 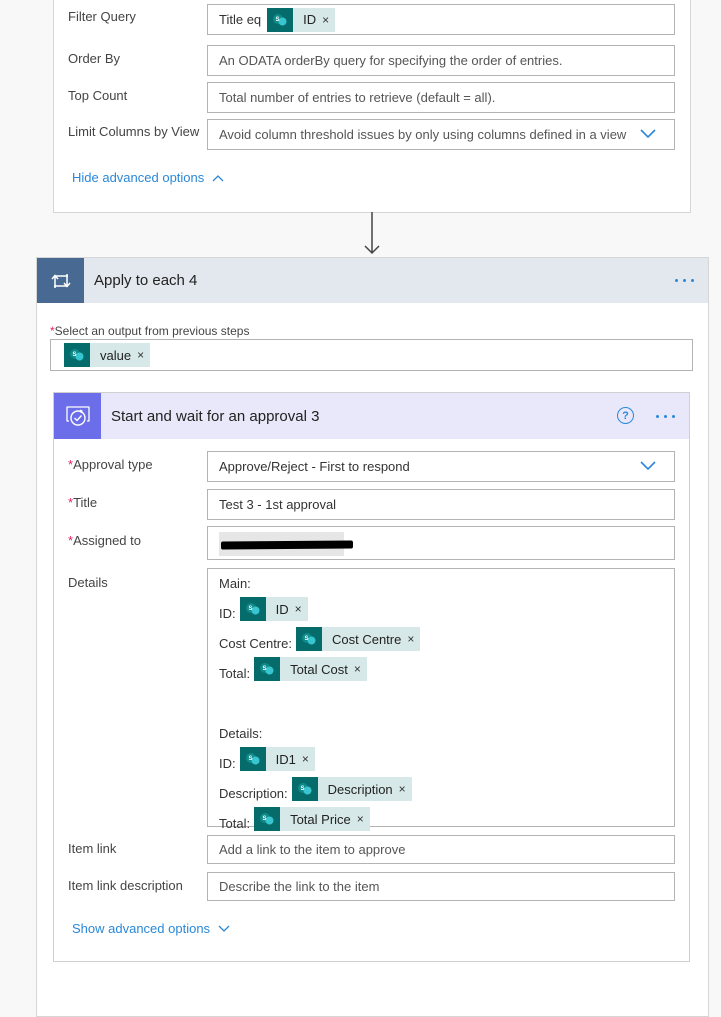 I want to click on dynamic-token: S Total Cost ×, so click(x=310, y=669).